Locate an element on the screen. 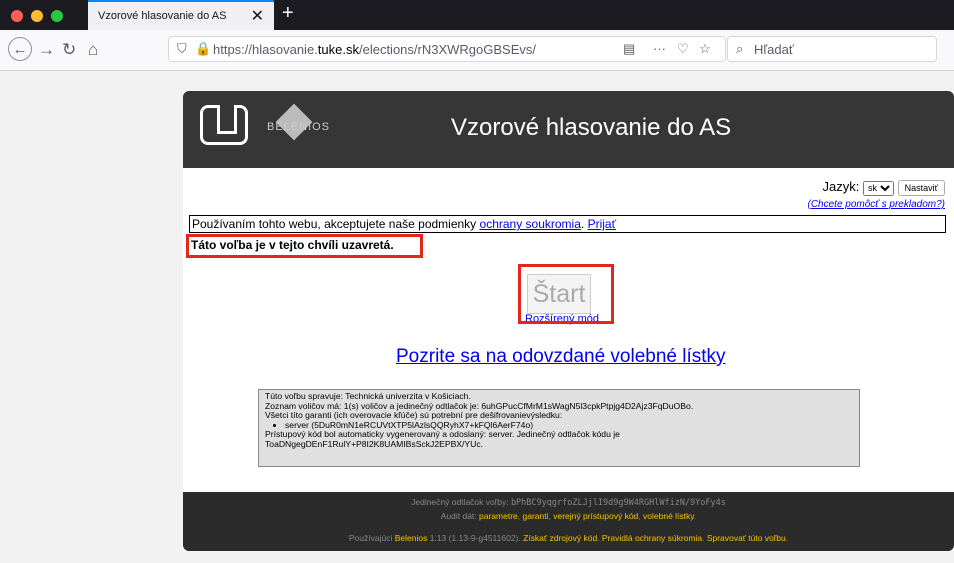  close-tab-icon: ✕ is located at coordinates (257, 16).